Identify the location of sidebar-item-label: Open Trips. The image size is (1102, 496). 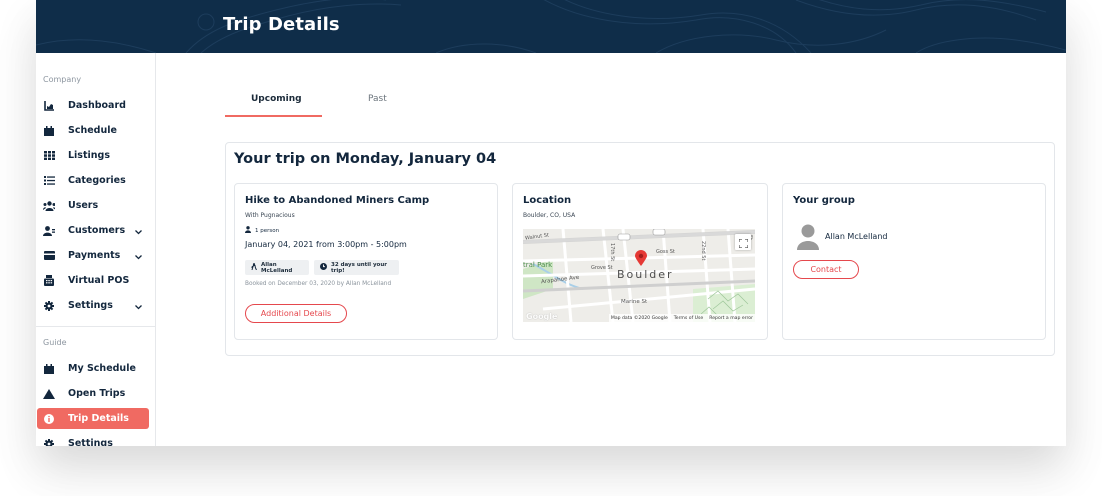
(97, 393).